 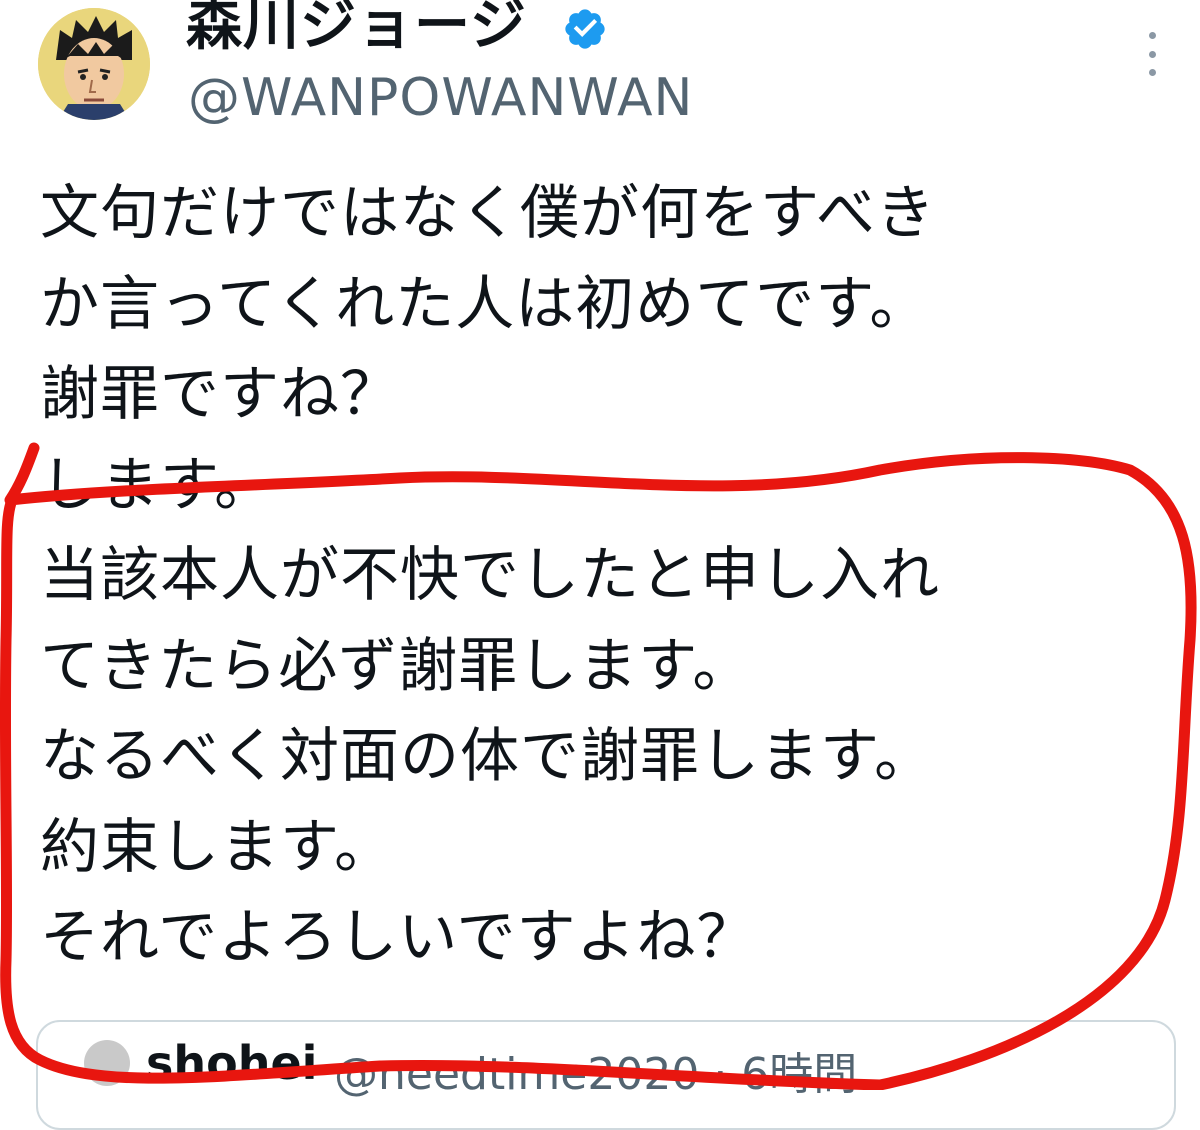 What do you see at coordinates (157, 484) in the screenshot?
I see `tweet-line: します。` at bounding box center [157, 484].